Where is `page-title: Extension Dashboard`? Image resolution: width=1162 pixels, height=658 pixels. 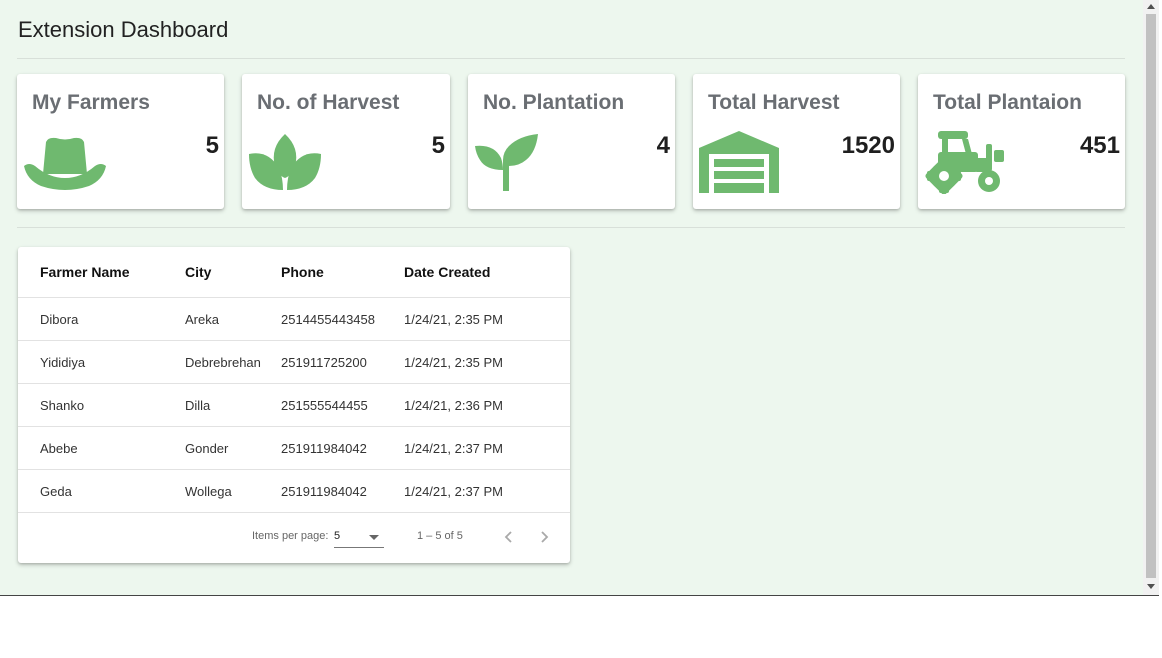
page-title: Extension Dashboard is located at coordinates (123, 29).